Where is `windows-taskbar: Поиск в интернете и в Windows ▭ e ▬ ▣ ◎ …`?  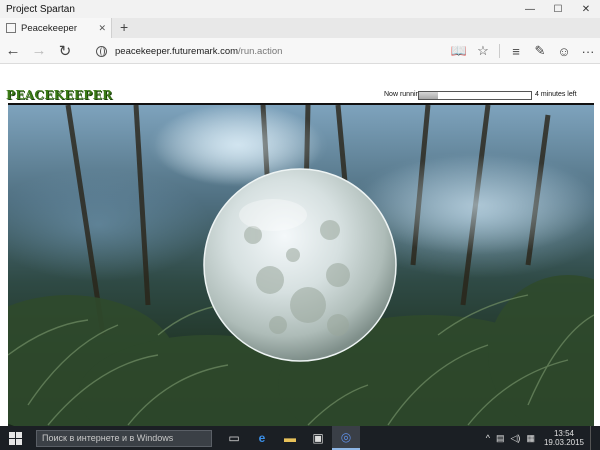 windows-taskbar: Поиск в интернете и в Windows ▭ e ▬ ▣ ◎ … is located at coordinates (300, 438).